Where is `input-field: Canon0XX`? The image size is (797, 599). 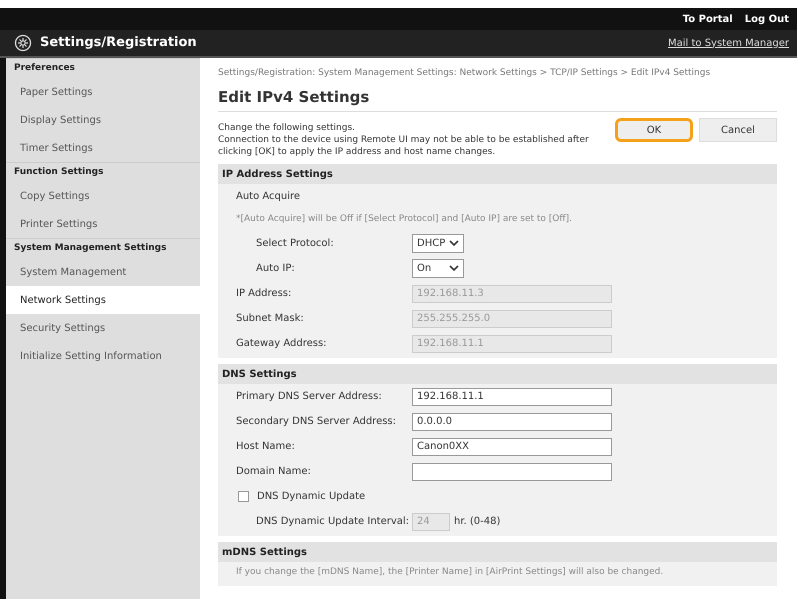 input-field: Canon0XX is located at coordinates (512, 447).